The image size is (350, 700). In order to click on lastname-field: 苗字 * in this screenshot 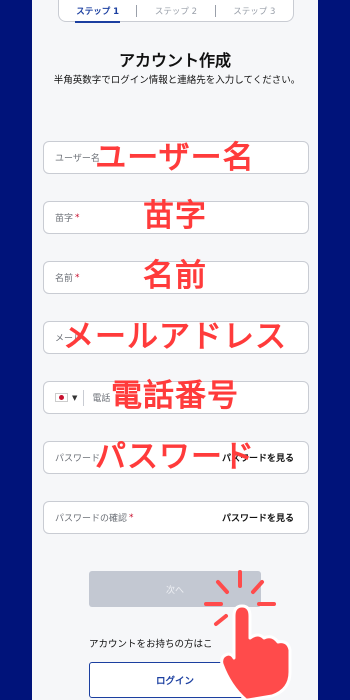, I will do `click(176, 217)`.